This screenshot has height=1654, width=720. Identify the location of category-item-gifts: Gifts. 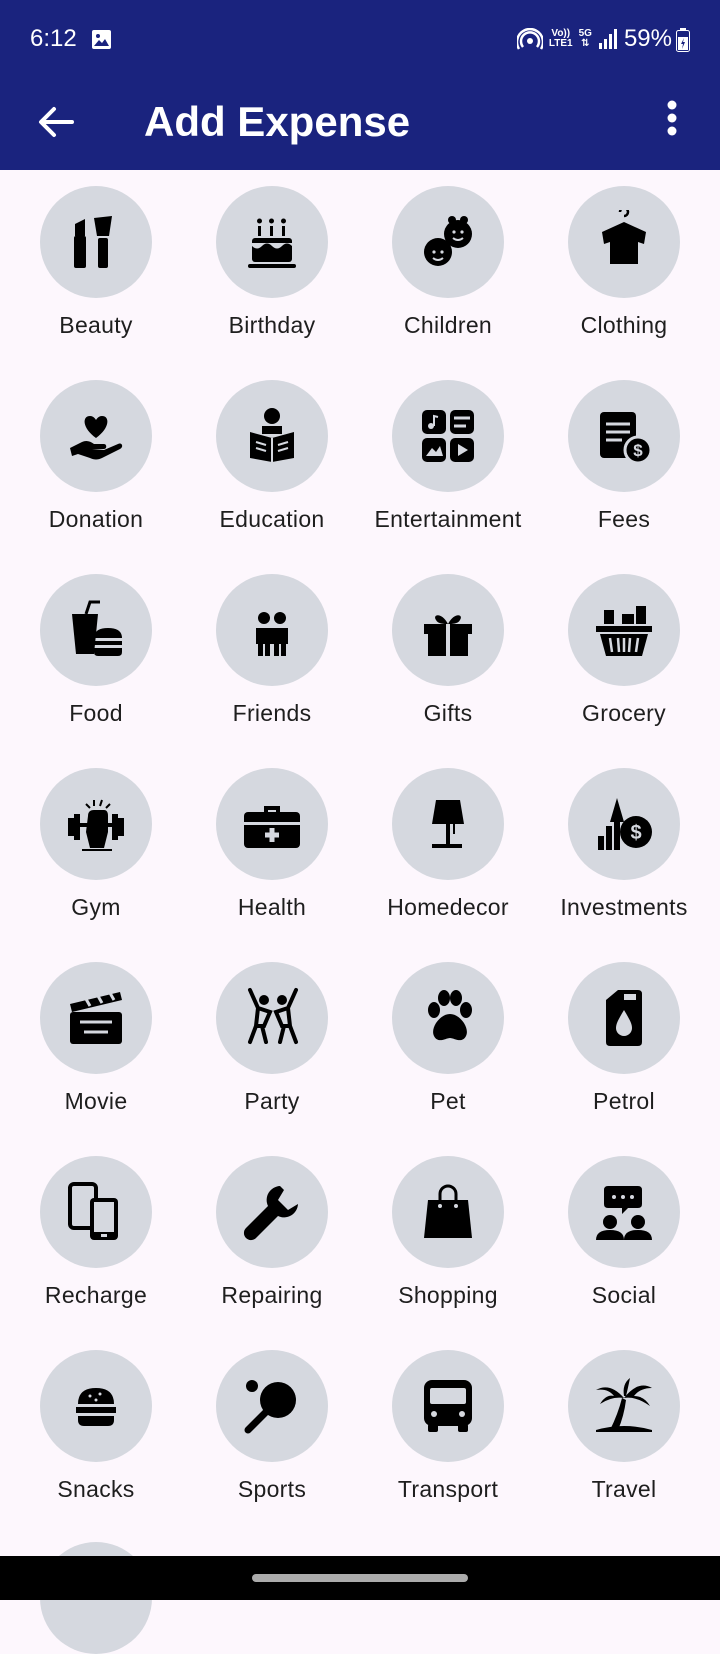
(448, 655).